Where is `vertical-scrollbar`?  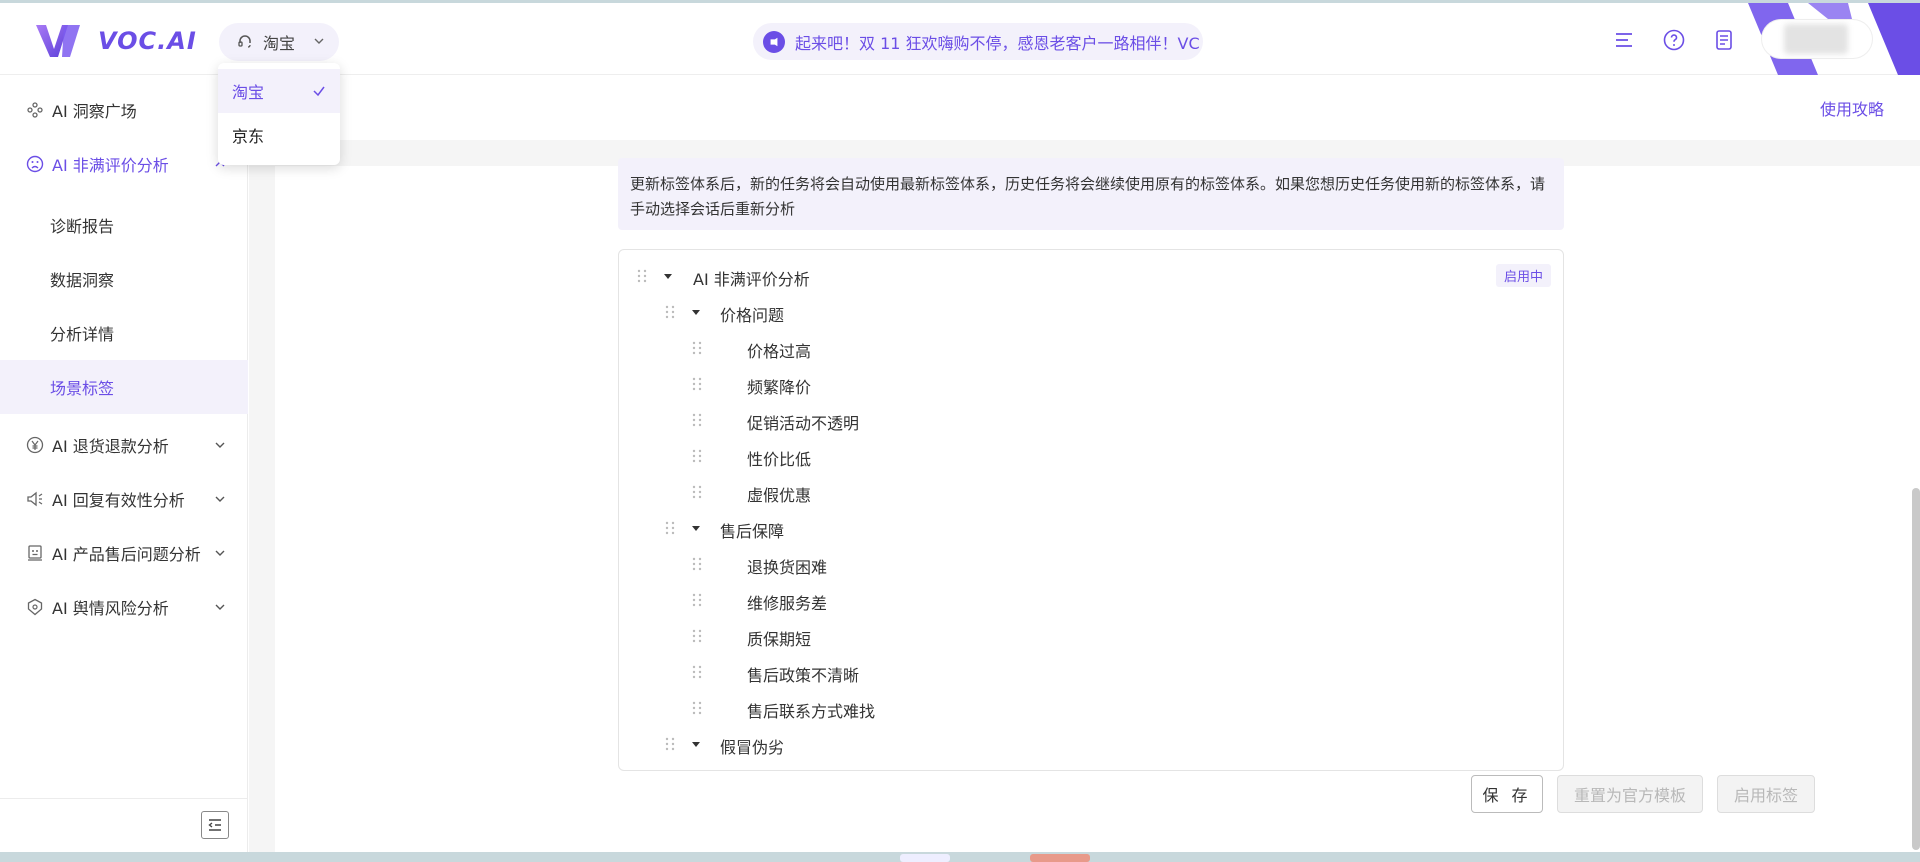 vertical-scrollbar is located at coordinates (1916, 669).